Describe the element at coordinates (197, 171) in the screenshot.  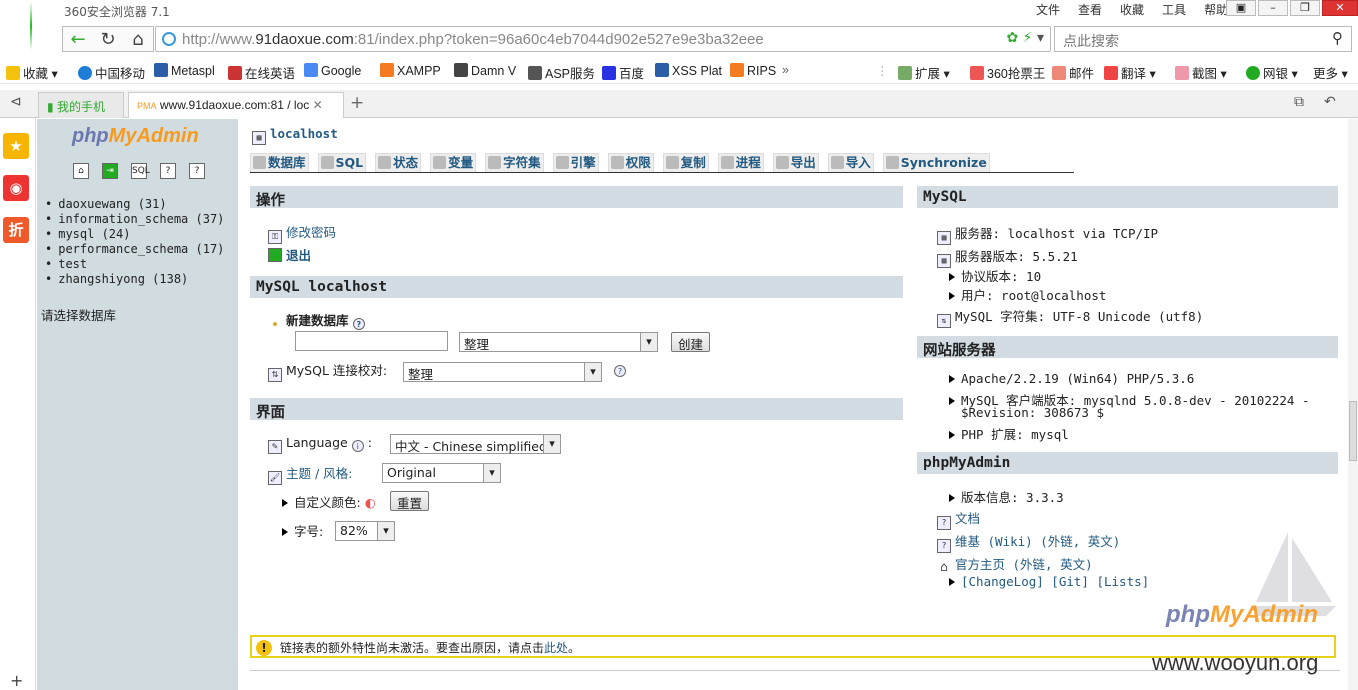
I see `docs-icon: ?` at that location.